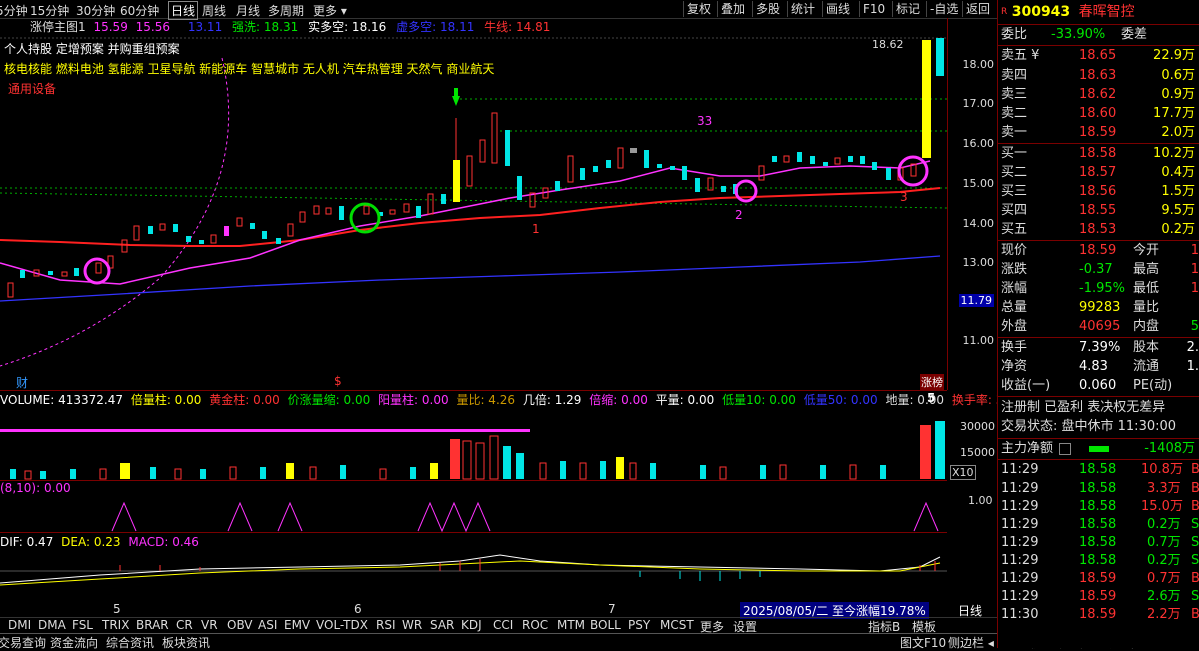 The height and width of the screenshot is (651, 1199). Describe the element at coordinates (605, 625) in the screenshot. I see `tab-boll: BOLL` at that location.